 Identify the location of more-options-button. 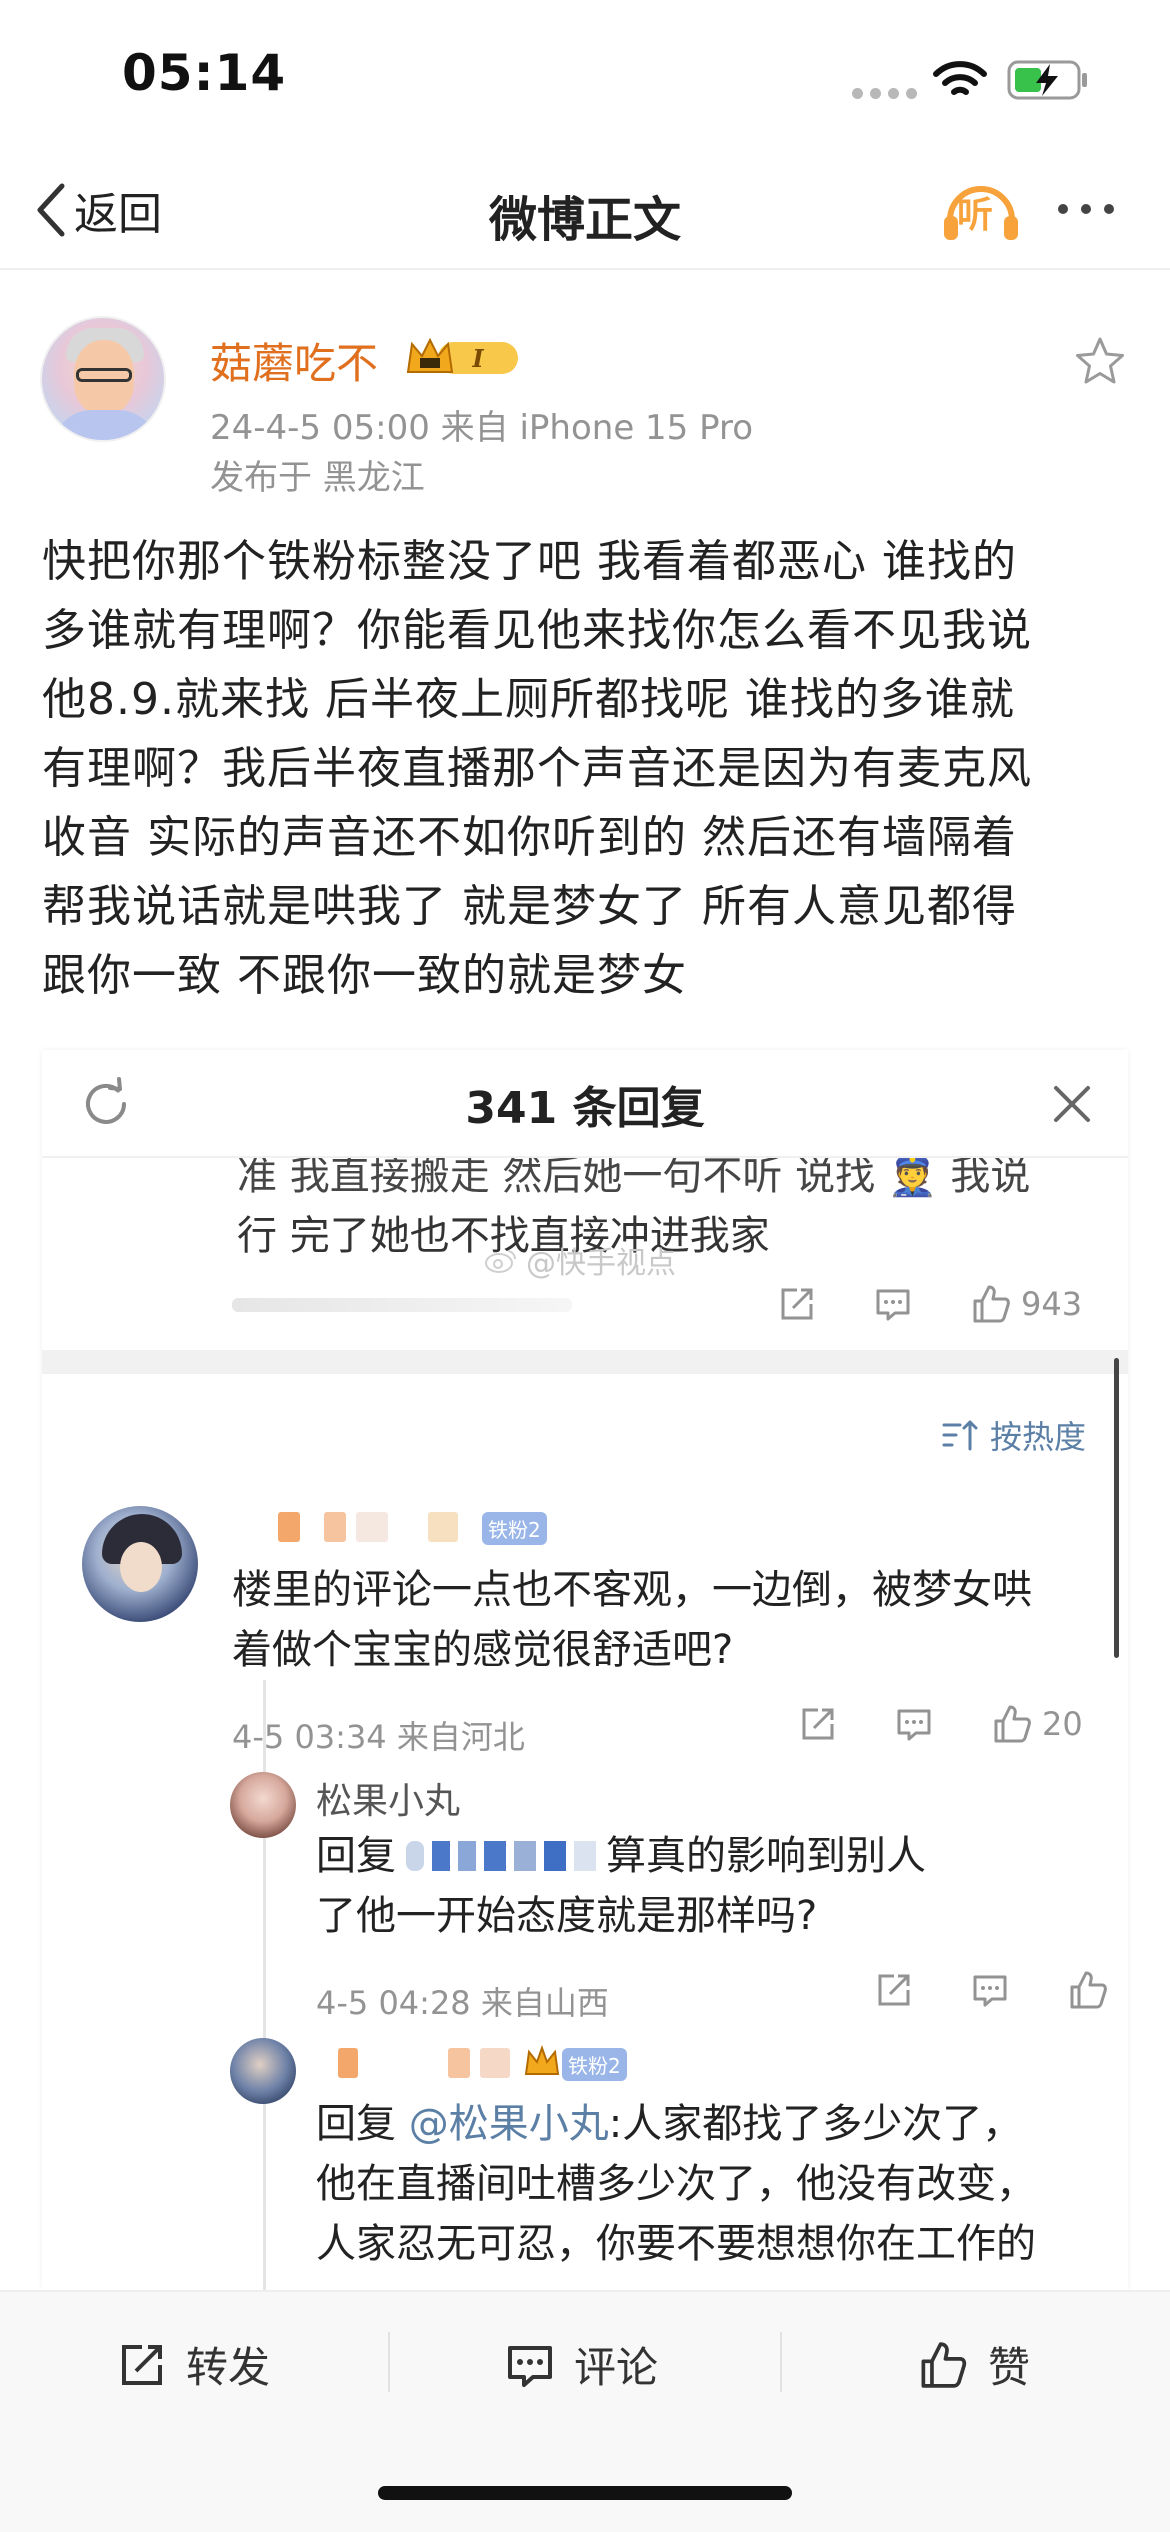
(1086, 209).